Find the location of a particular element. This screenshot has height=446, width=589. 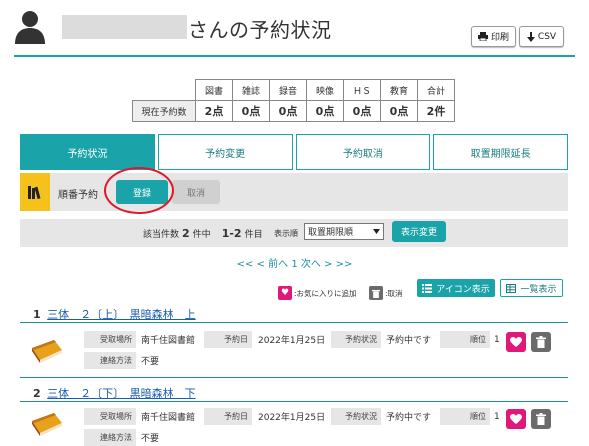

sequential-reservation-label: 順番予約 is located at coordinates (78, 195).